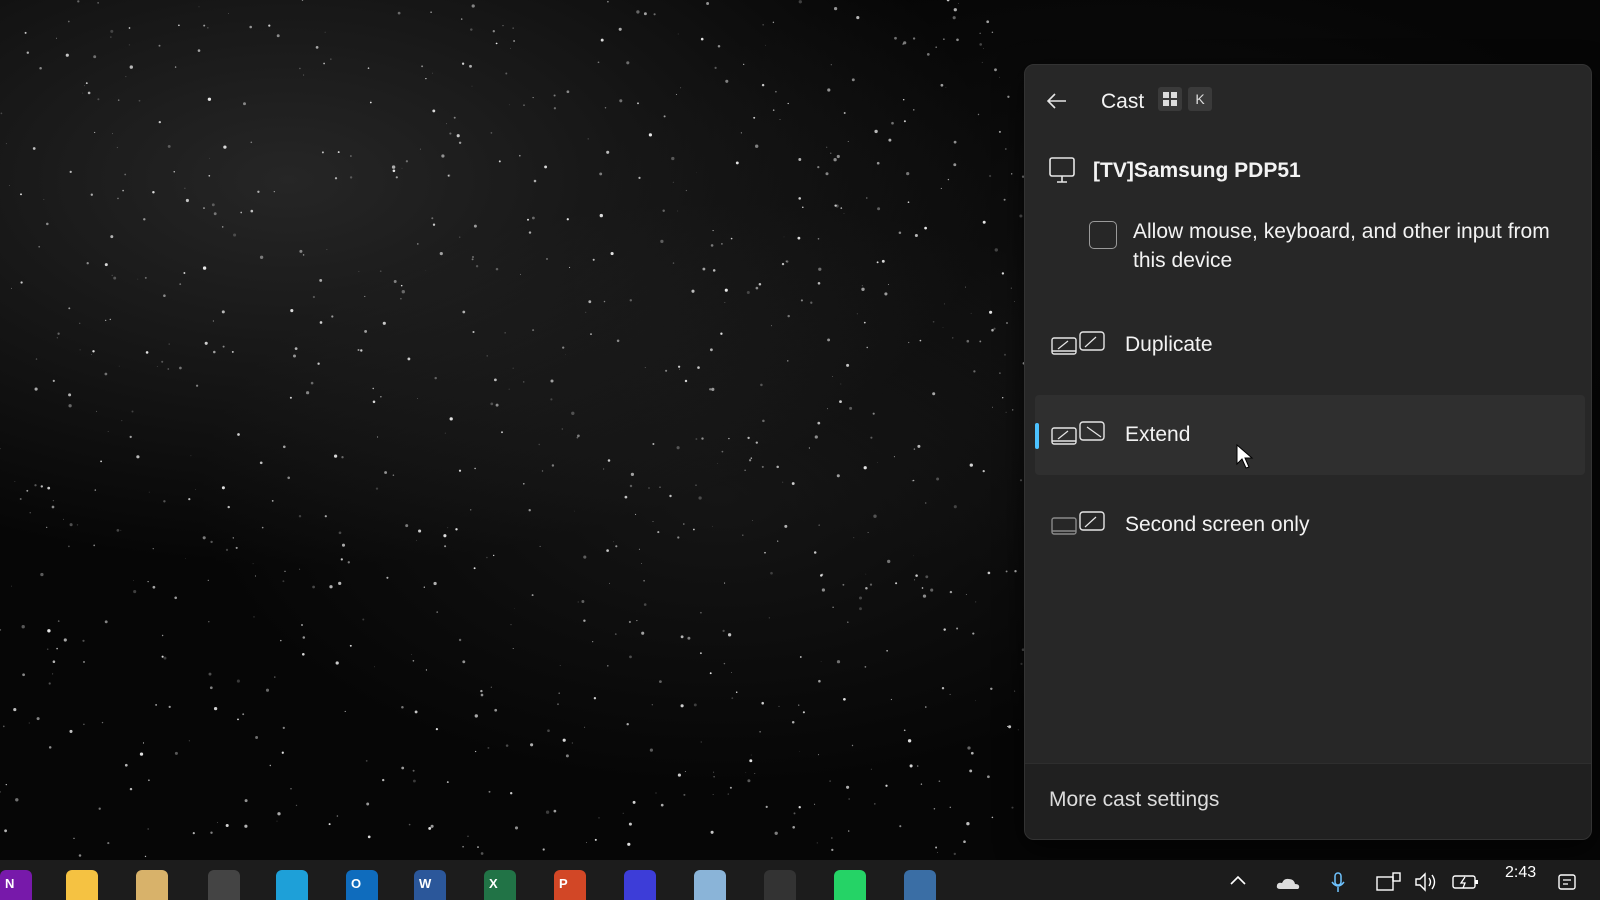 The height and width of the screenshot is (900, 1600). Describe the element at coordinates (1389, 882) in the screenshot. I see `network-icon` at that location.